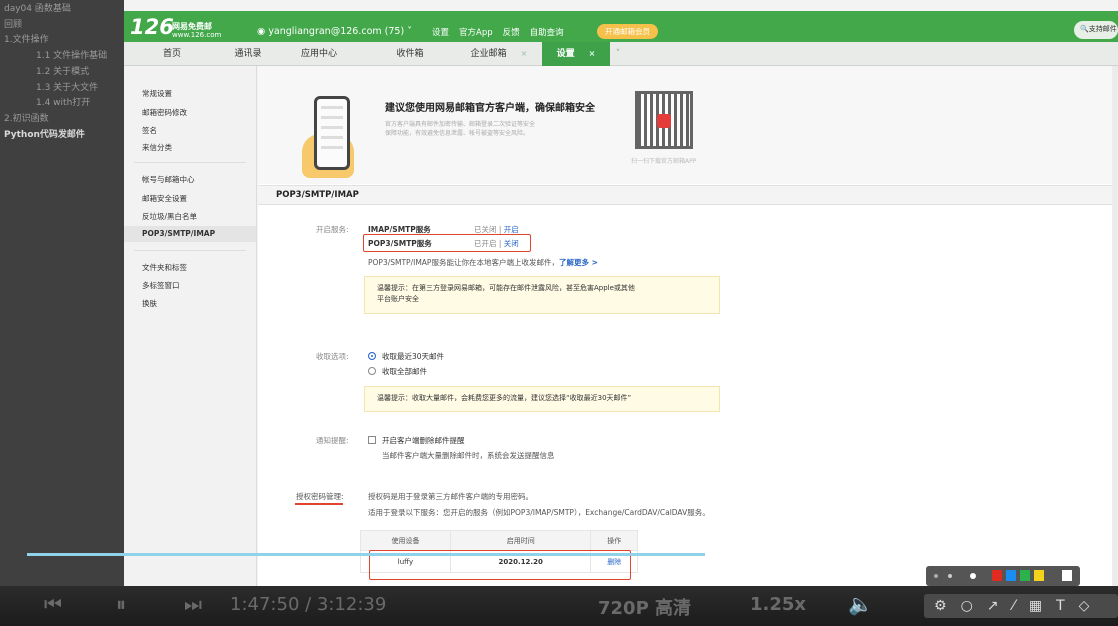 The image size is (1118, 626). Describe the element at coordinates (62, 120) in the screenshot. I see `outline-item: 2.初识函数` at that location.